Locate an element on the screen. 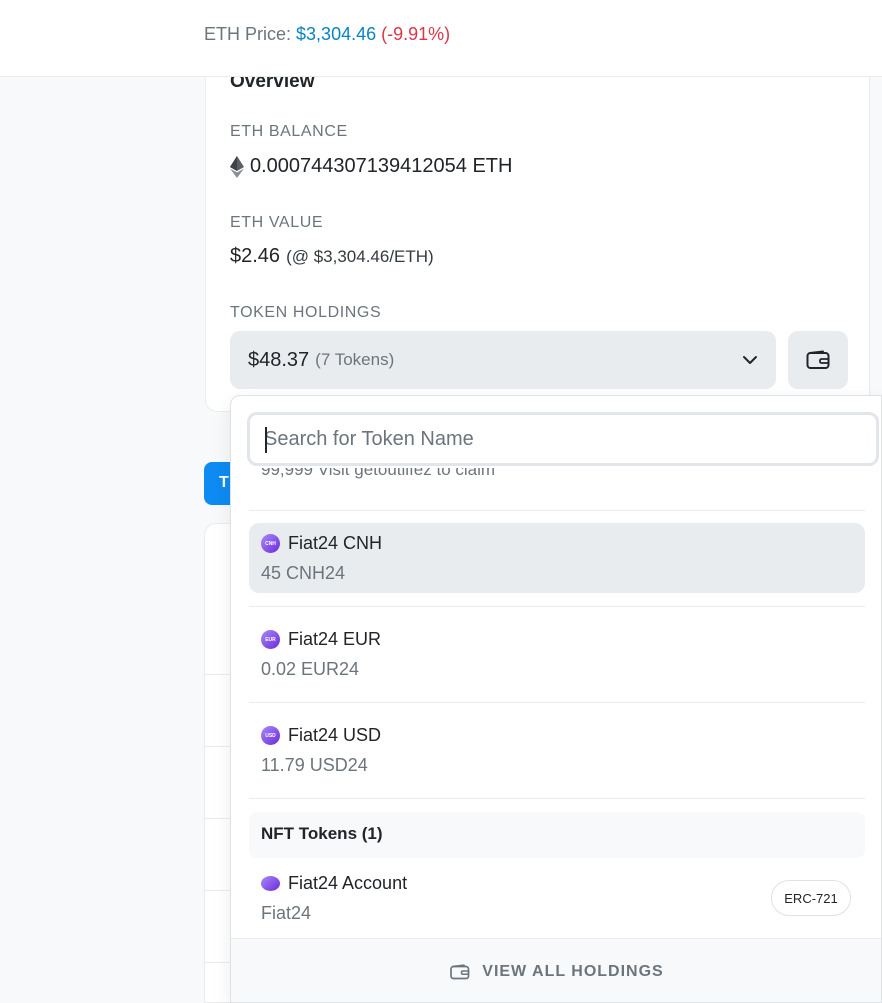 Image resolution: width=882 pixels, height=1003 pixels. eth-value-label: ETH VALUE is located at coordinates (277, 222).